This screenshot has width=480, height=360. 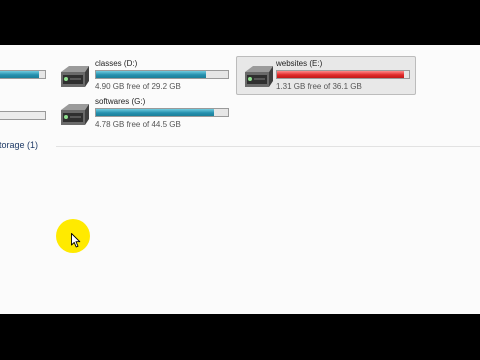 I want to click on drive-item-websites: websites (E:) 1.31 GB free of 36.1 GB, so click(x=326, y=75).